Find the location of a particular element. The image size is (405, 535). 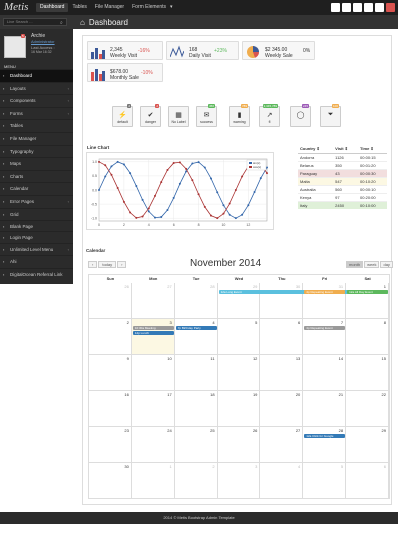

calendar-day: 25 is located at coordinates (196, 445).